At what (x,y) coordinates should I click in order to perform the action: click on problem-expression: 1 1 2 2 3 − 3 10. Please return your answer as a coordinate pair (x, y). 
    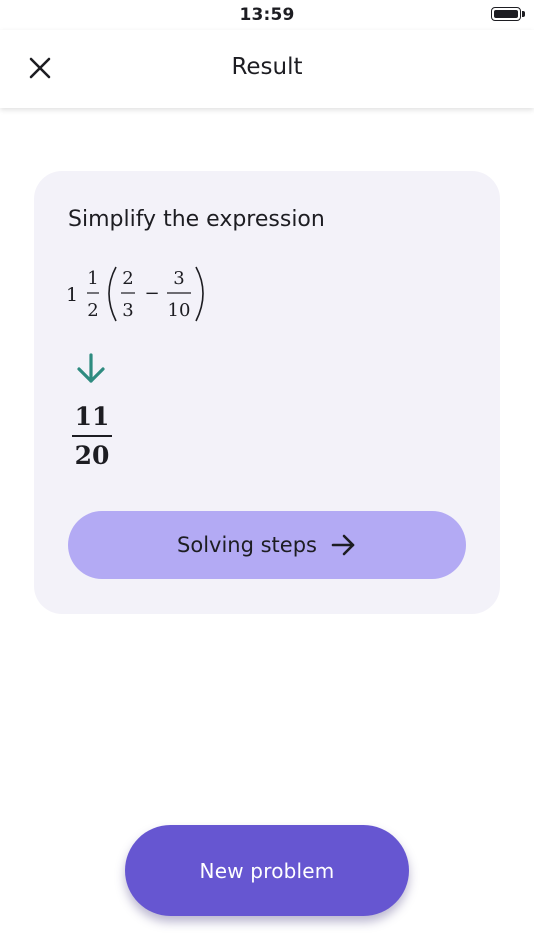
    Looking at the image, I should click on (146, 294).